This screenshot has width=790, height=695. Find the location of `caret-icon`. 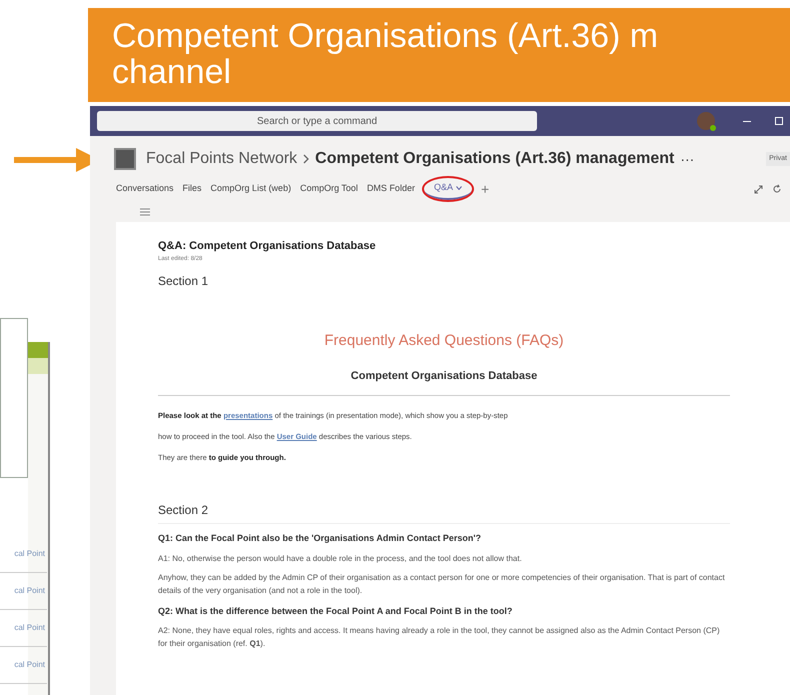

caret-icon is located at coordinates (459, 188).